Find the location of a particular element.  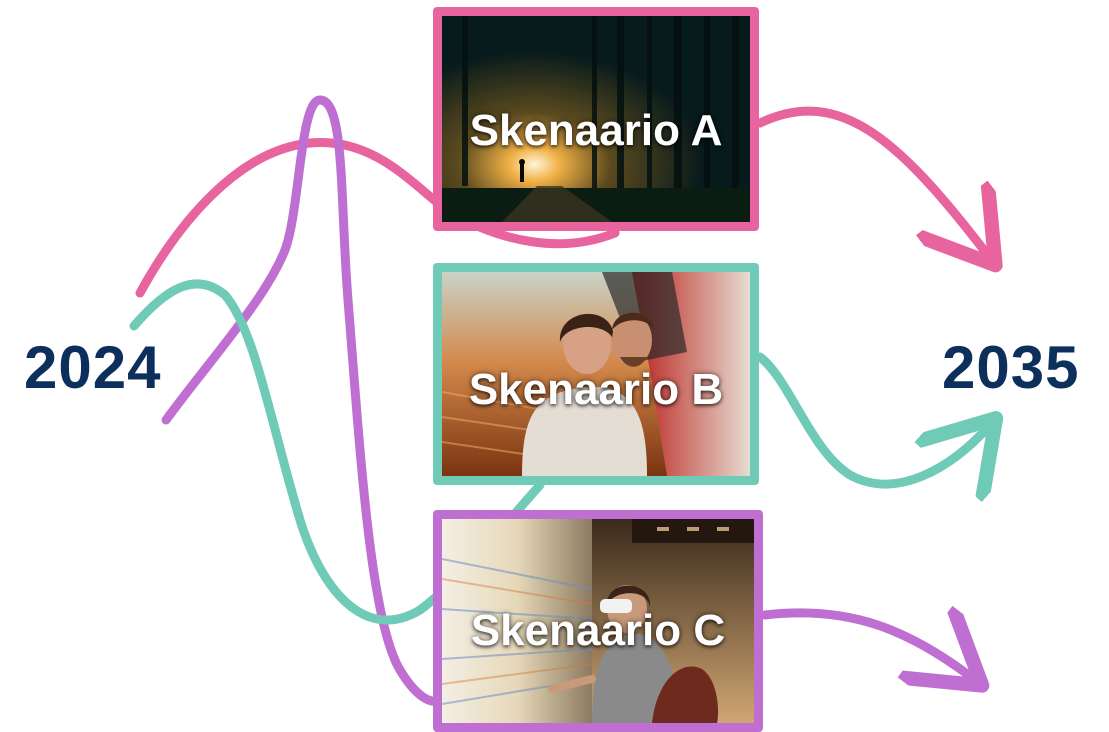

path-from-scenario-c is located at coordinates (867, 646).